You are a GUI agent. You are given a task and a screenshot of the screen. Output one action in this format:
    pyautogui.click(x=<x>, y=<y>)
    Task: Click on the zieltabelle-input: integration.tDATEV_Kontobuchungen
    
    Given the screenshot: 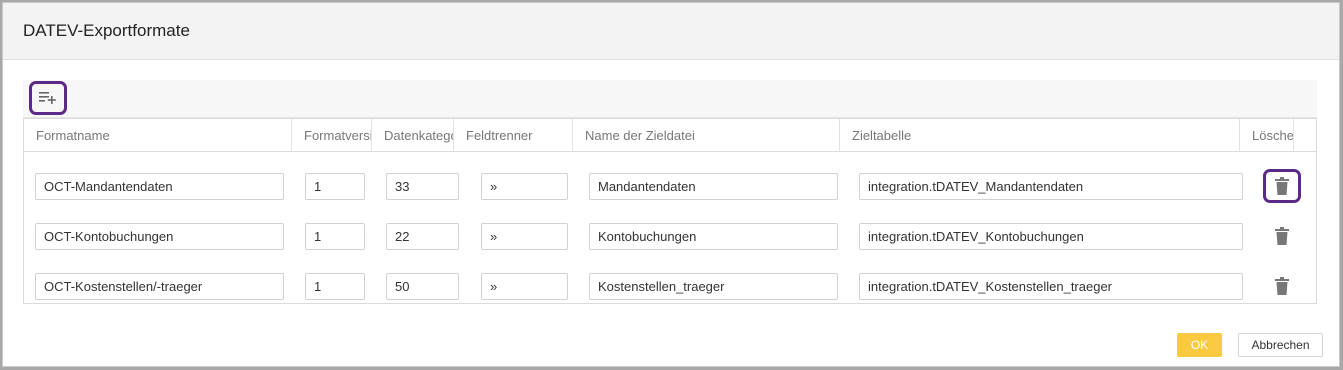 What is the action you would take?
    pyautogui.click(x=1051, y=236)
    